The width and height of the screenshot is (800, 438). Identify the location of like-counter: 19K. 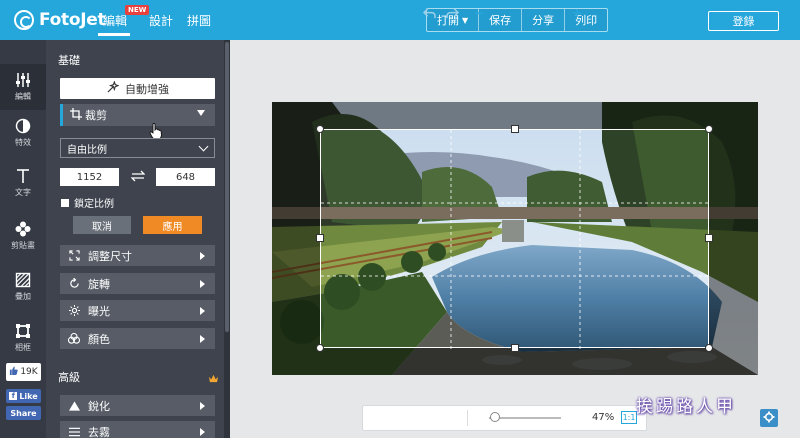
(23, 372).